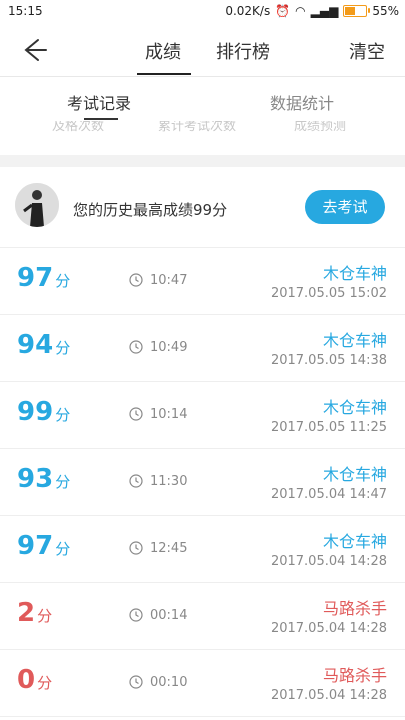 The width and height of the screenshot is (405, 720). What do you see at coordinates (101, 119) in the screenshot?
I see `subtab-indicator` at bounding box center [101, 119].